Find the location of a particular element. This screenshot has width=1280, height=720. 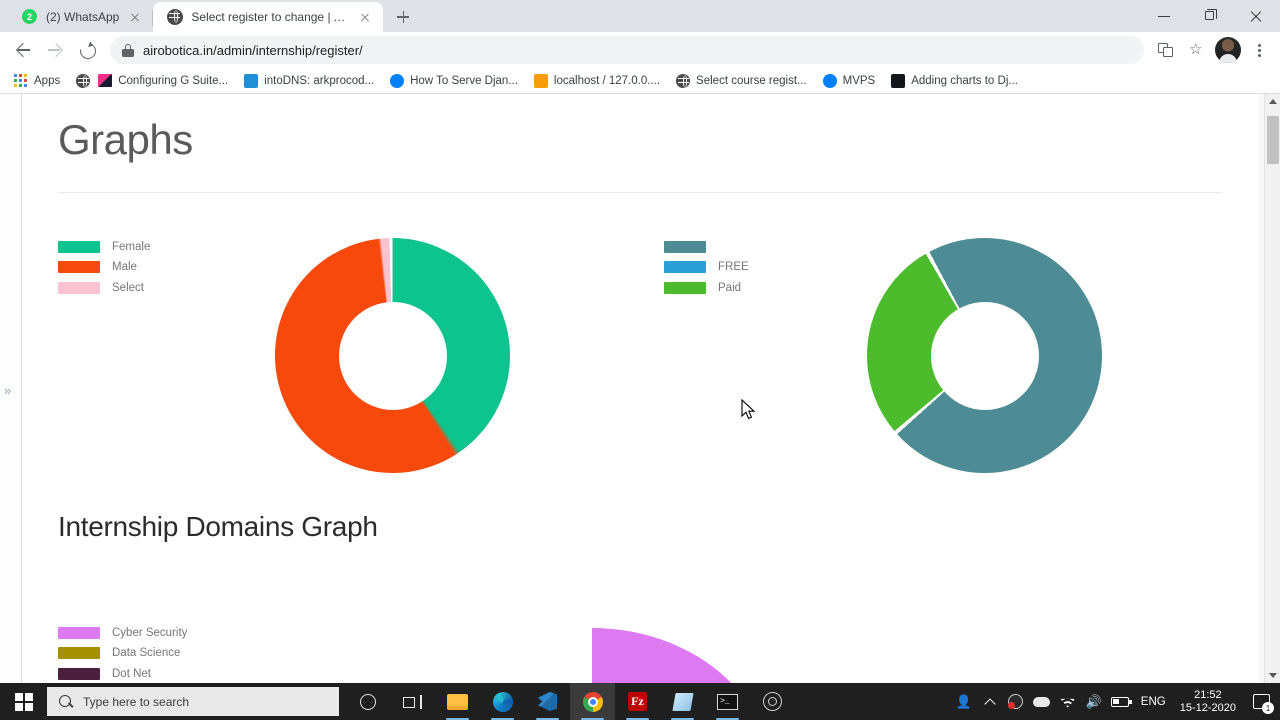

address-text: airobotica.in/admin/internship/register/ is located at coordinates (253, 50).